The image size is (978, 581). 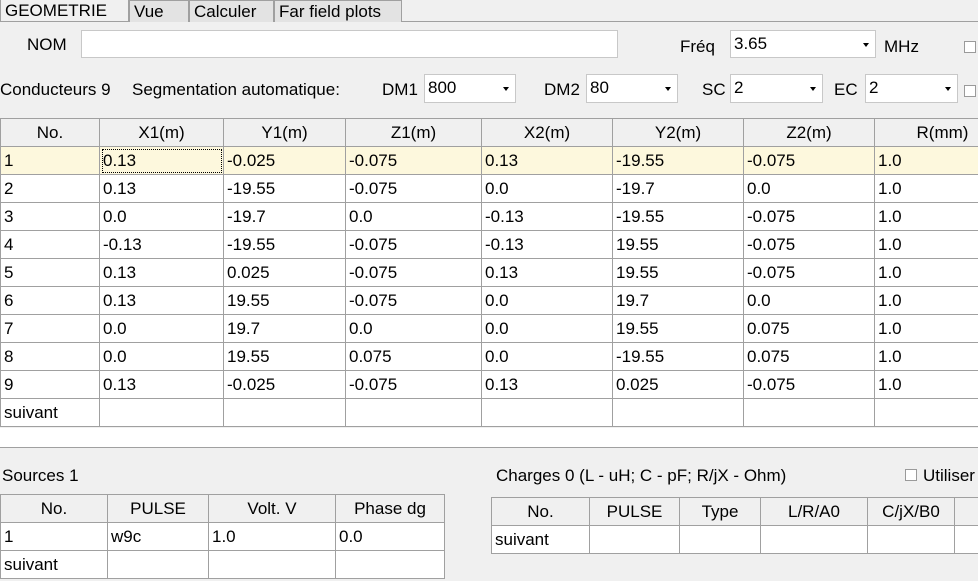 I want to click on geometry-row-number: 7, so click(x=50, y=328).